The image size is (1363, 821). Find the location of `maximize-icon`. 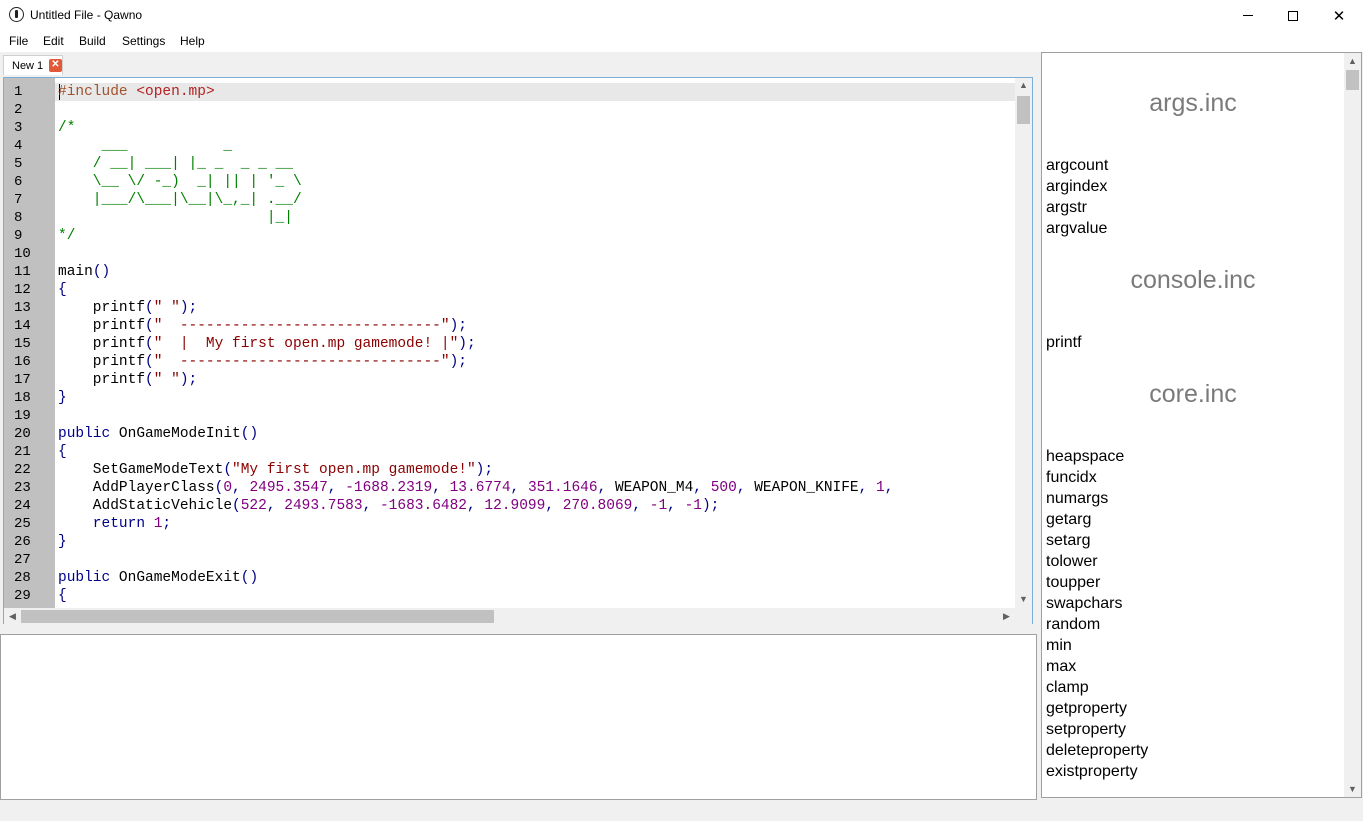

maximize-icon is located at coordinates (1293, 15).